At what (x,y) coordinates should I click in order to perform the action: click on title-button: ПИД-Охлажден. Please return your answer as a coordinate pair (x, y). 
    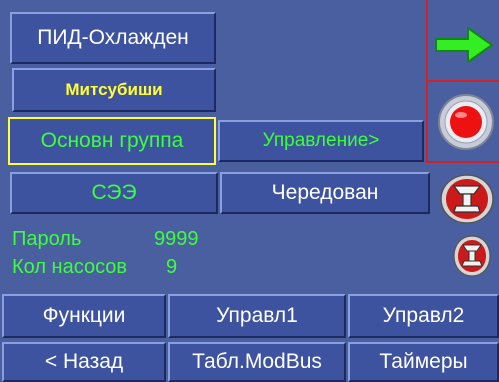
    Looking at the image, I should click on (113, 38).